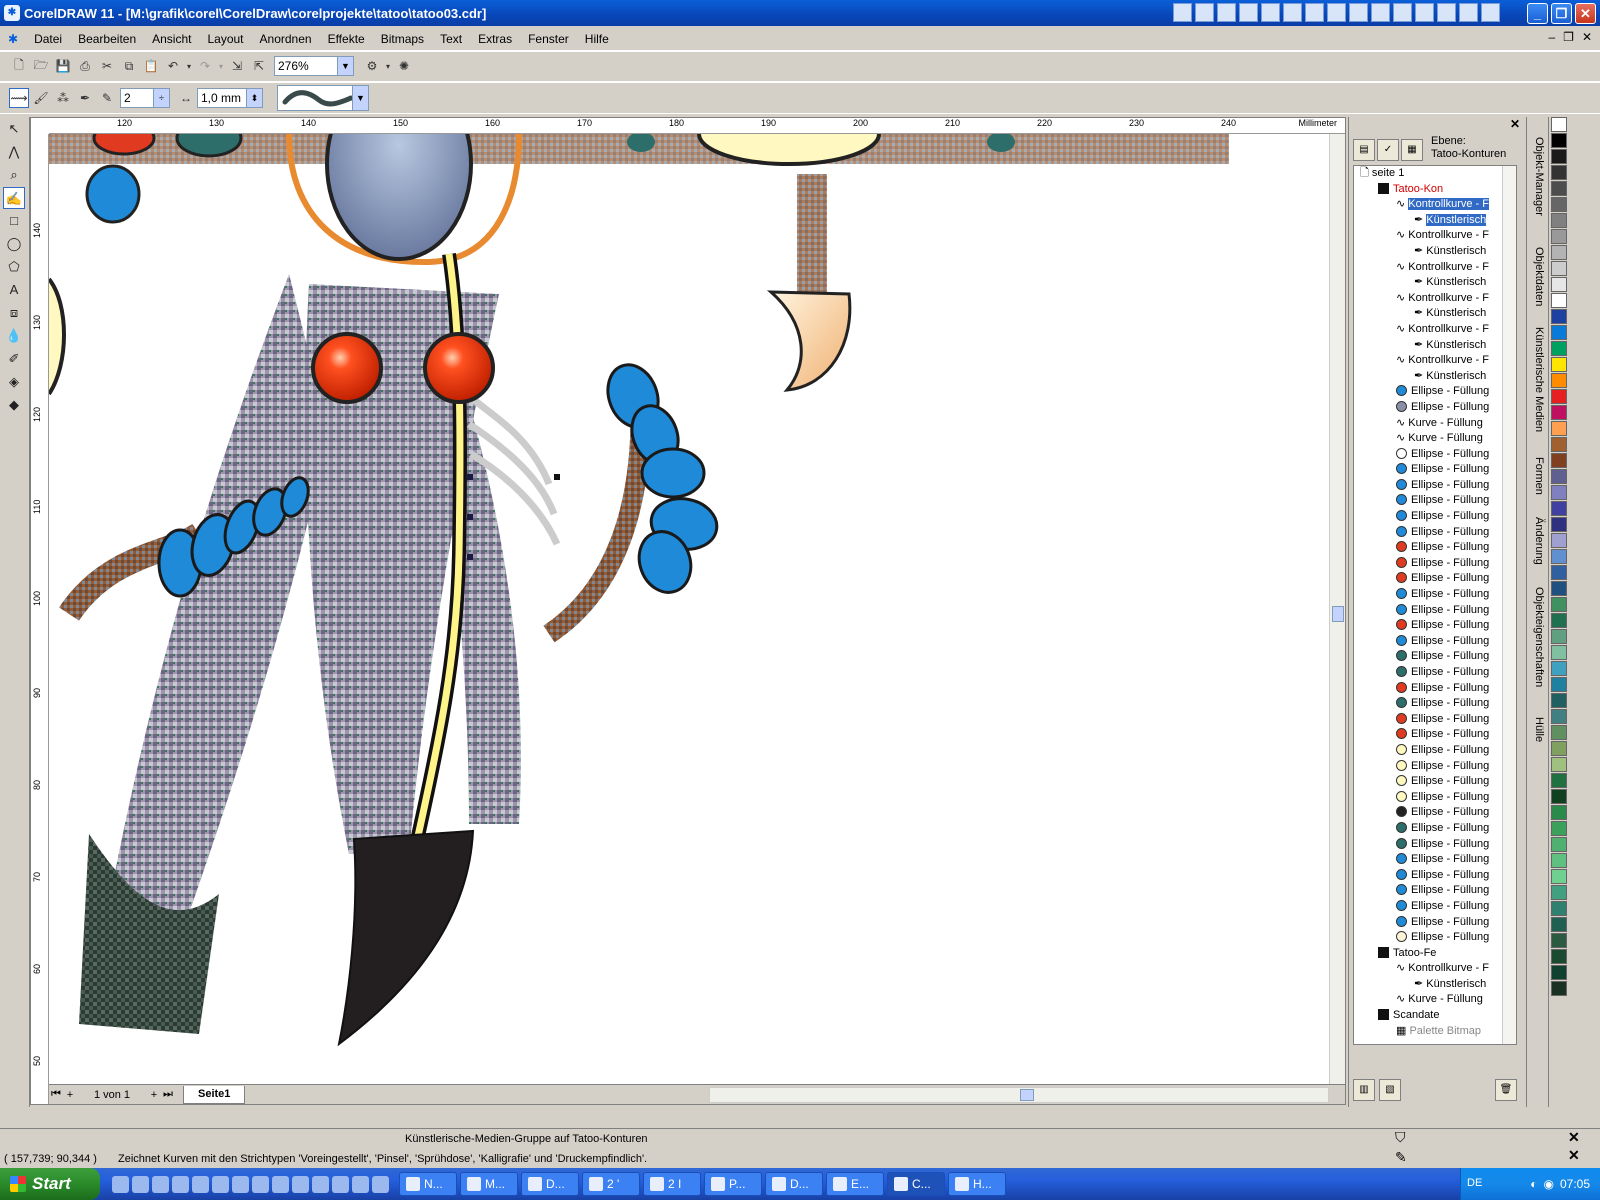  Describe the element at coordinates (404, 66) in the screenshot. I see `corel-online-icon: ✺` at that location.